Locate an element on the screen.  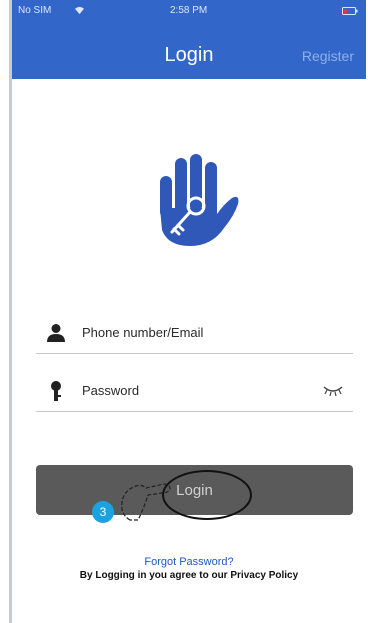
status-bar: No SIM 2:58 PM is located at coordinates (189, 11).